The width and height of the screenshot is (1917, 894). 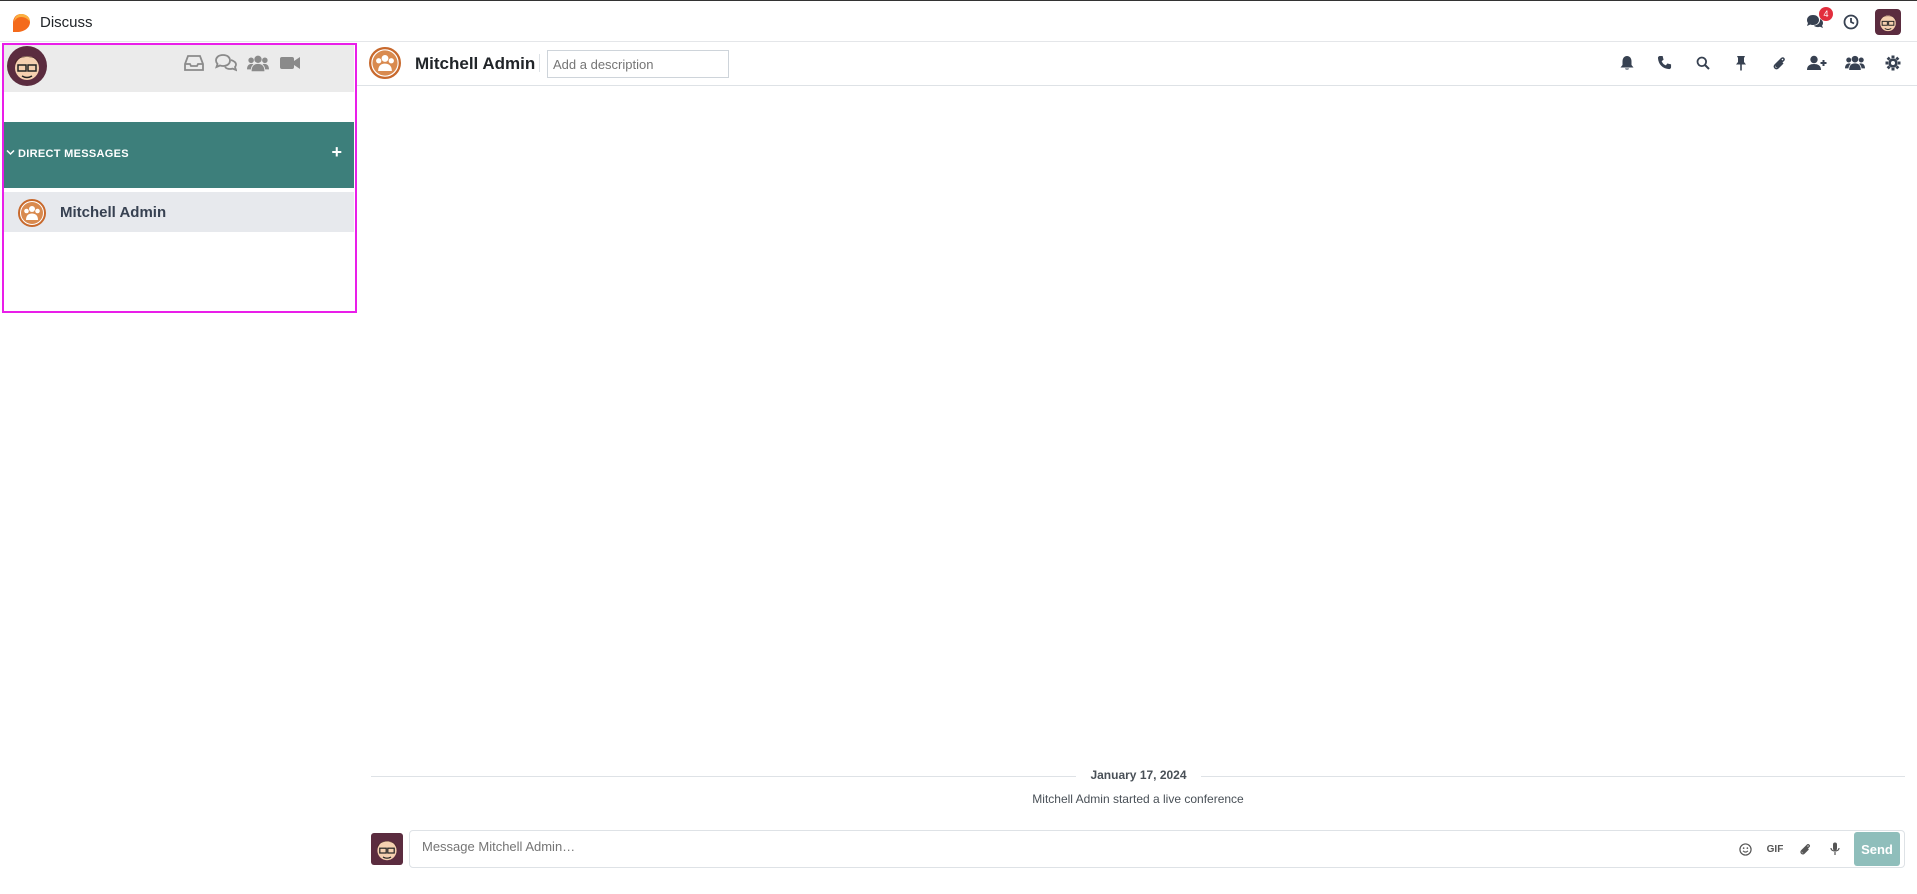 I want to click on top-navbar: Discuss 4, so click(x=958, y=21).